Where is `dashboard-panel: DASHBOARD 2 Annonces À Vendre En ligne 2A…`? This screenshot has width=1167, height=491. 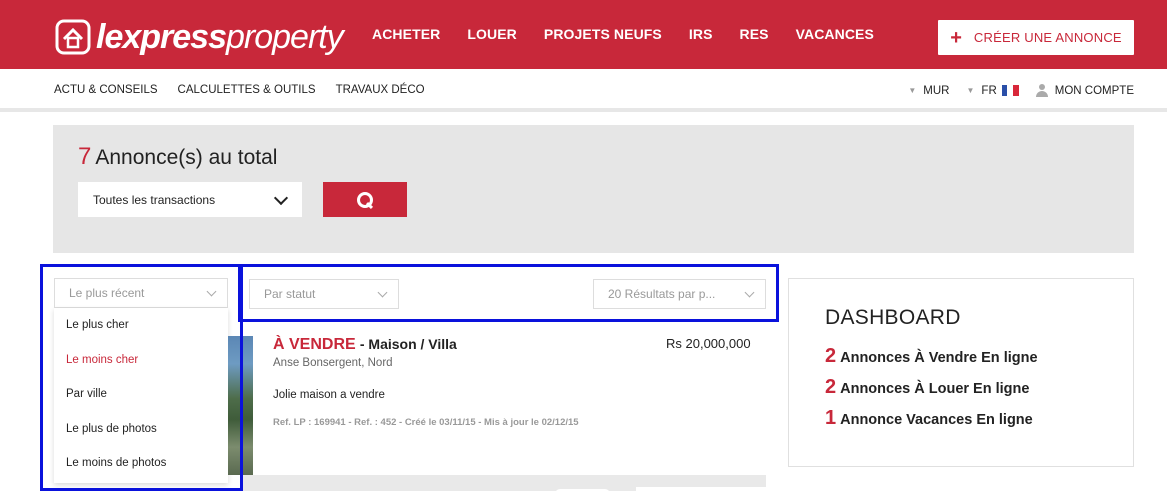
dashboard-panel: DASHBOARD 2 Annonces À Vendre En ligne 2A… is located at coordinates (961, 372).